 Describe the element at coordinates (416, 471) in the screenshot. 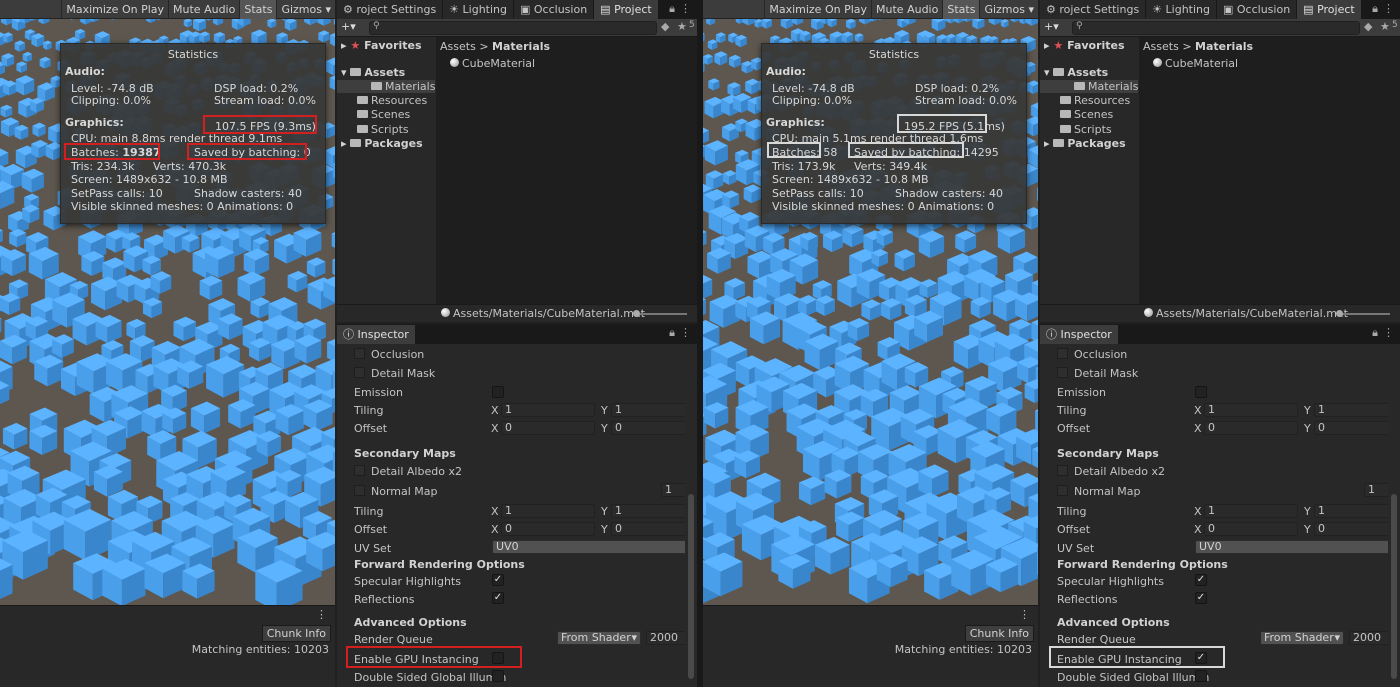

I see `field-label: Detail Albedo x2` at that location.